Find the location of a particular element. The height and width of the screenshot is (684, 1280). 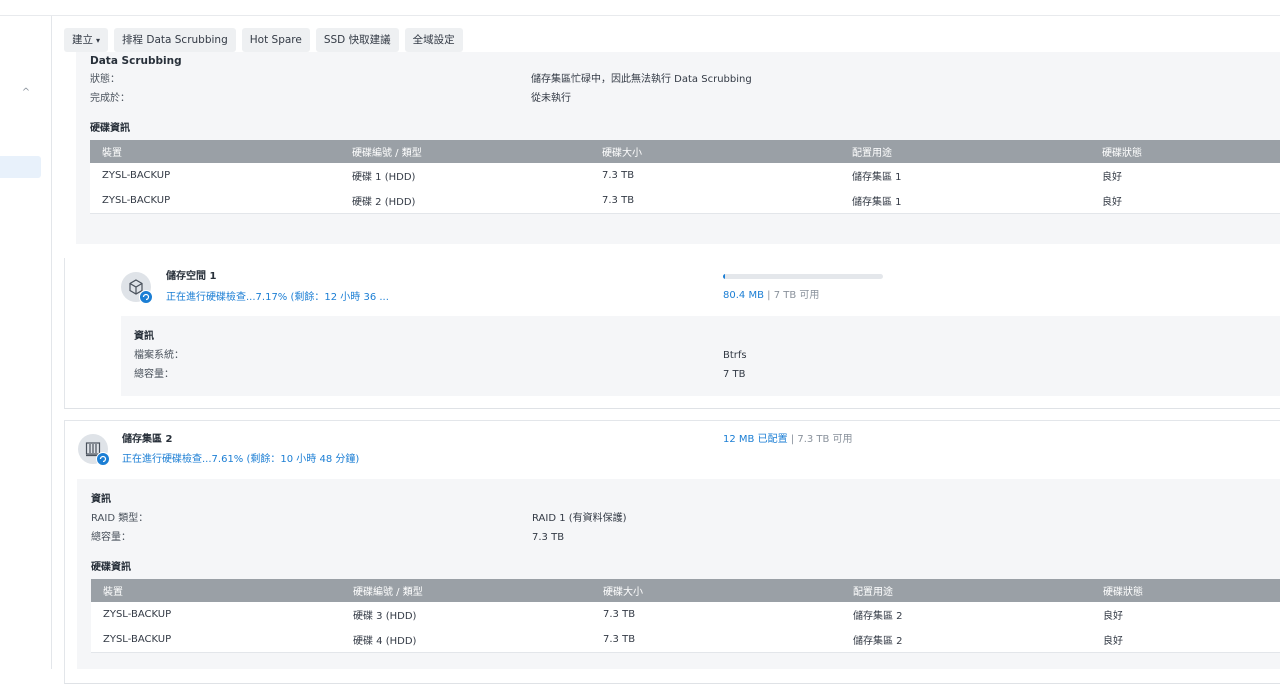

create-button-label: 建立 is located at coordinates (82, 40).